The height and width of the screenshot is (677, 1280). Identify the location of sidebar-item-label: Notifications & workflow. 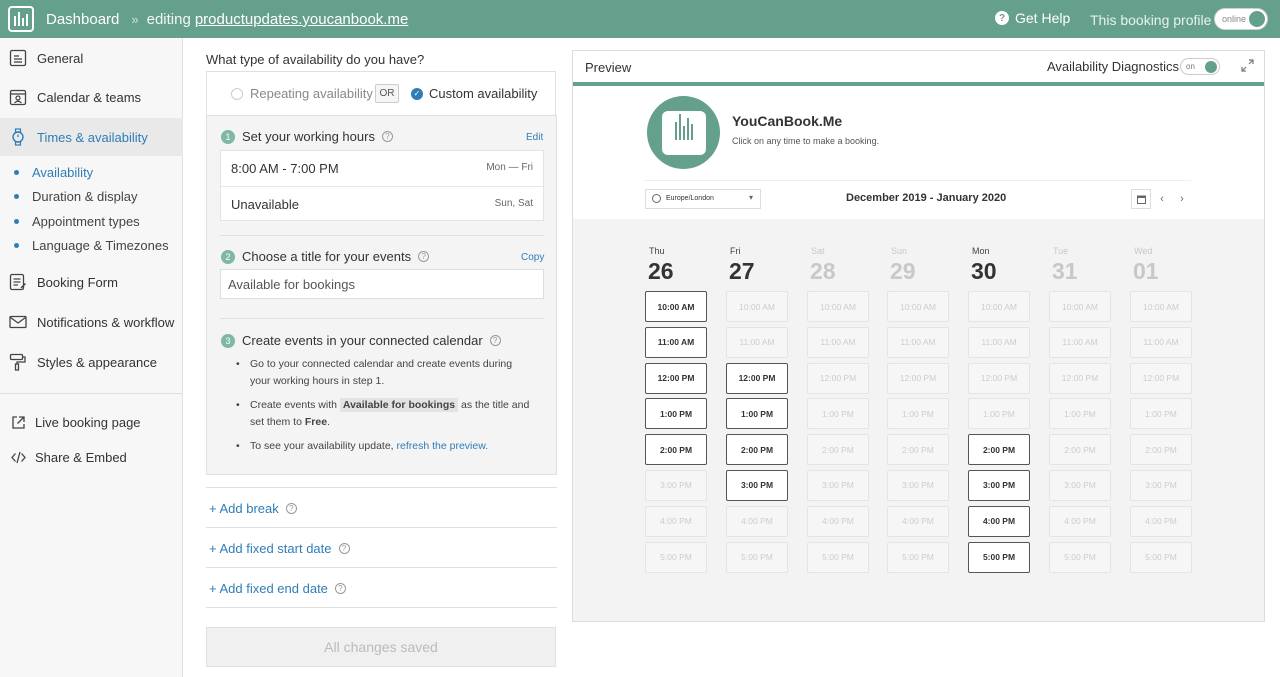
(106, 322).